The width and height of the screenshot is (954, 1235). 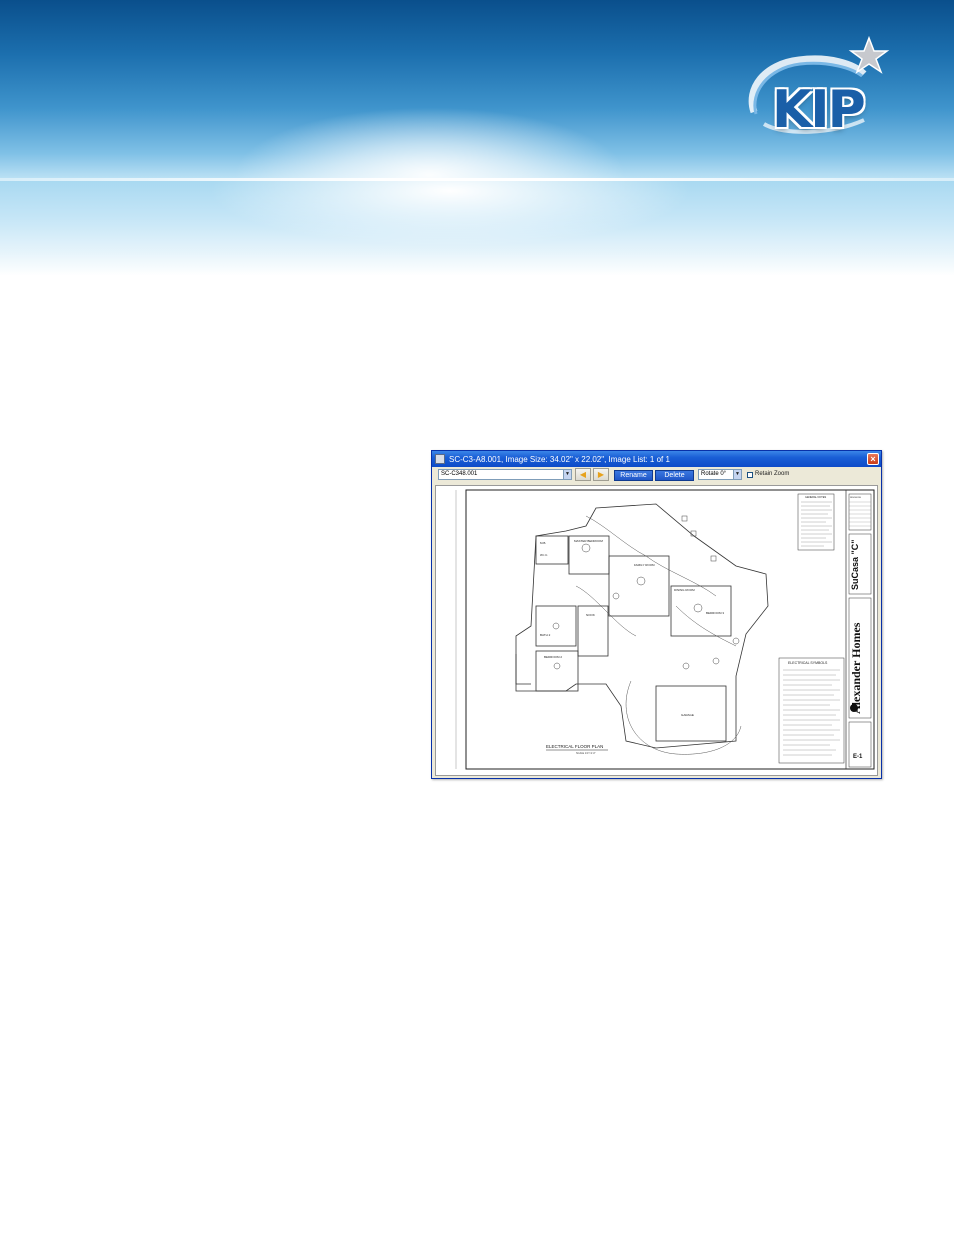 What do you see at coordinates (544, 555) in the screenshot?
I see `room-label: W.I.C.` at bounding box center [544, 555].